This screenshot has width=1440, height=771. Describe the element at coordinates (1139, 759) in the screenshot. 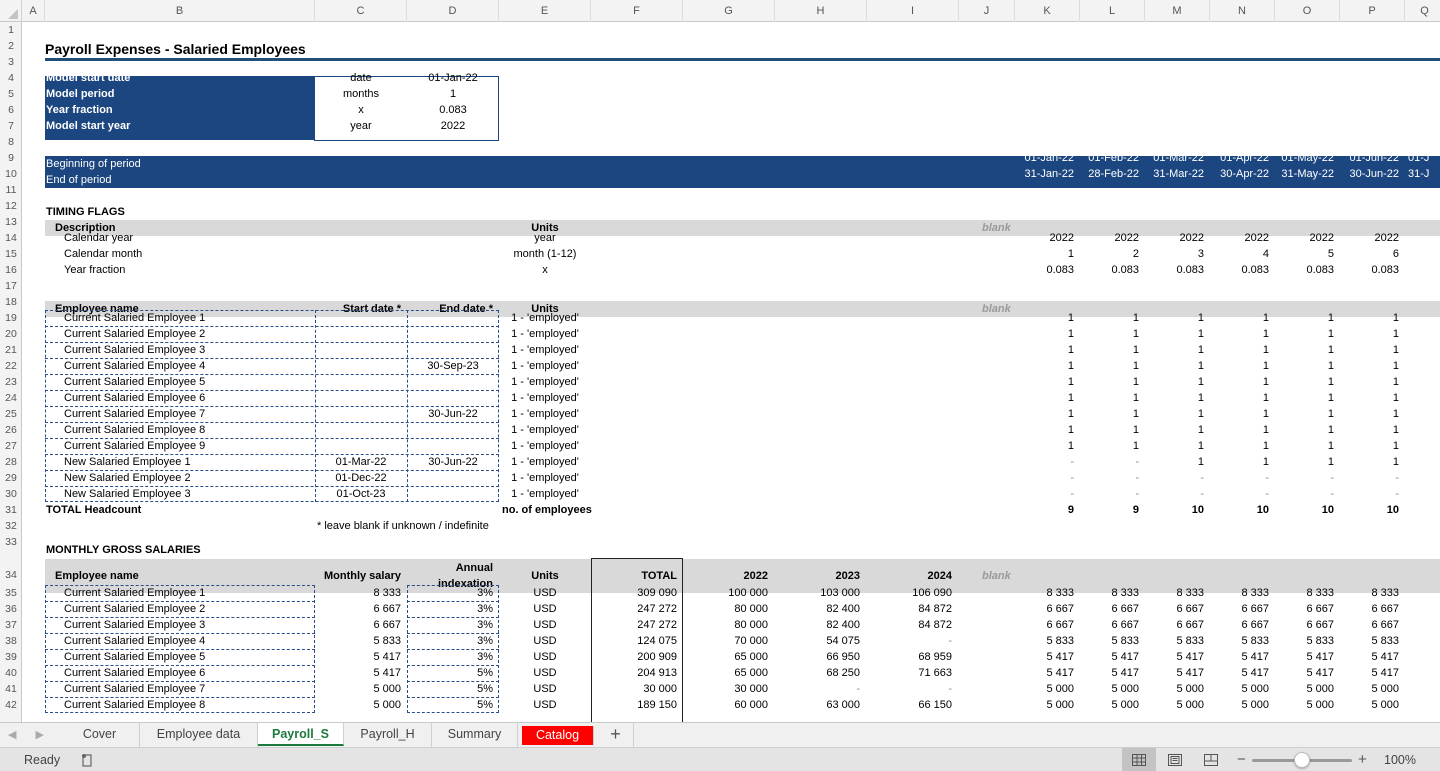

I see `normal-view-button` at that location.